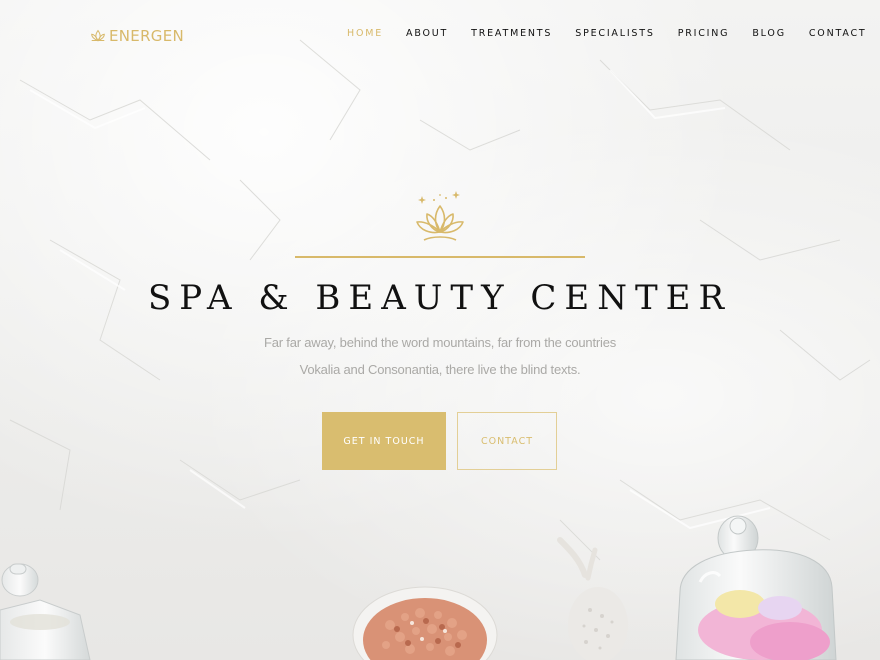 The height and width of the screenshot is (660, 880). I want to click on brand-name: ENERGEN, so click(147, 36).